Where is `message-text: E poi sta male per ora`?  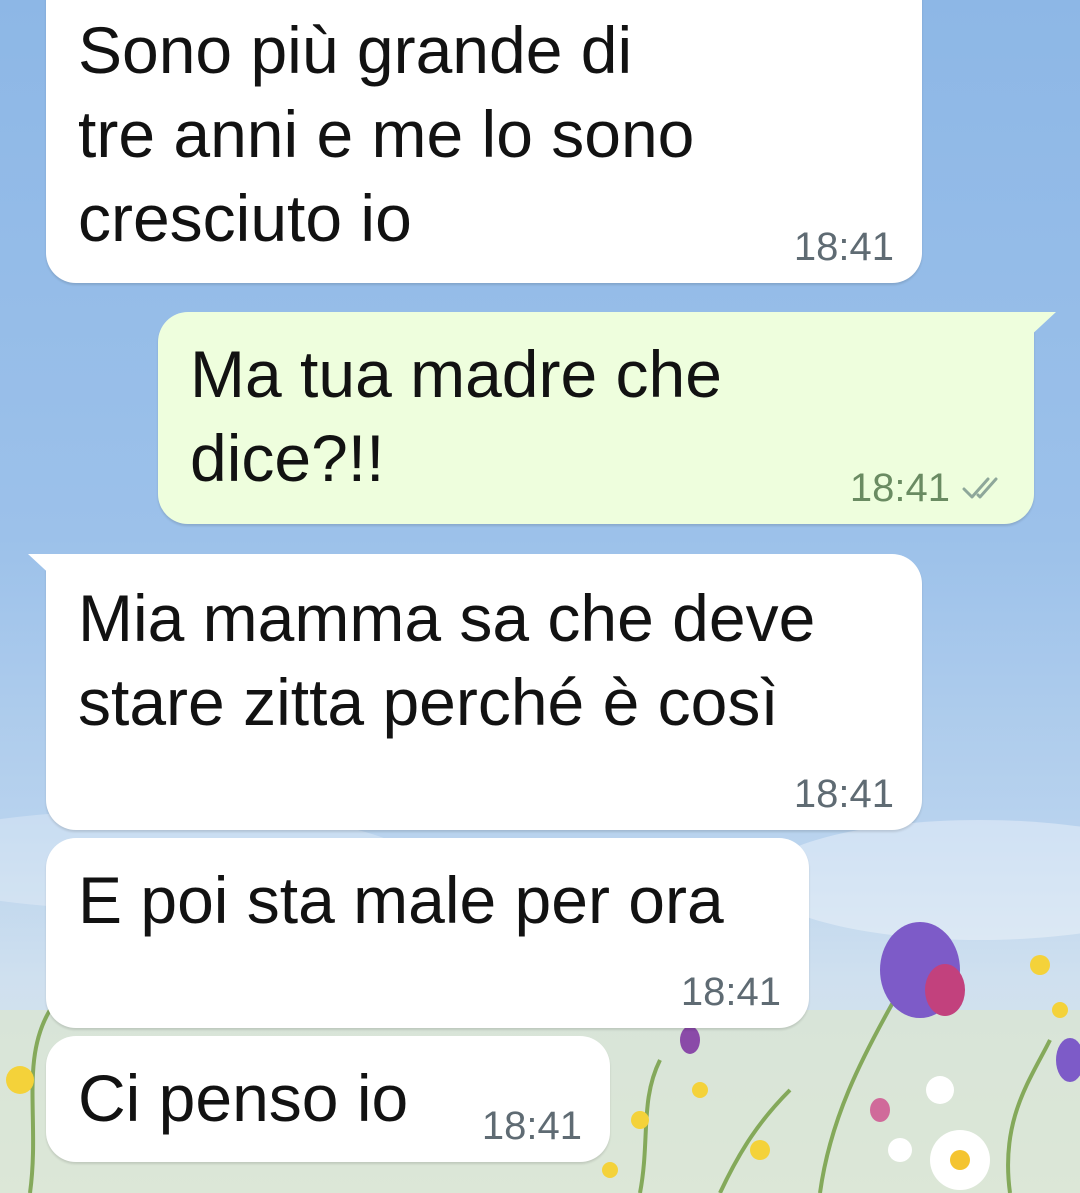 message-text: E poi sta male per ora is located at coordinates (401, 900).